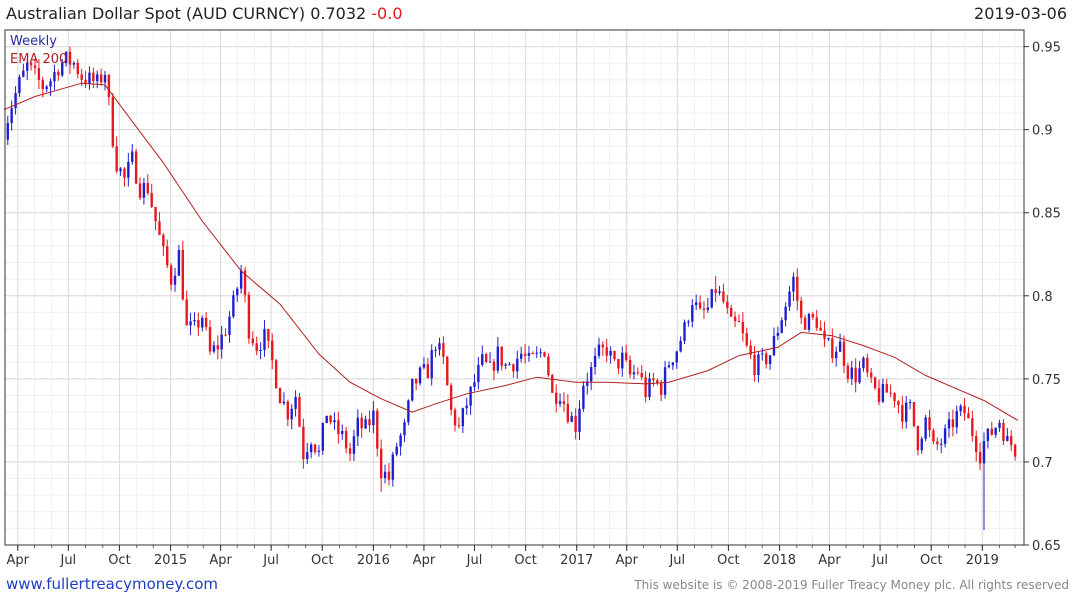  What do you see at coordinates (1046, 546) in the screenshot?
I see `y-tick-label: 0.65` at bounding box center [1046, 546].